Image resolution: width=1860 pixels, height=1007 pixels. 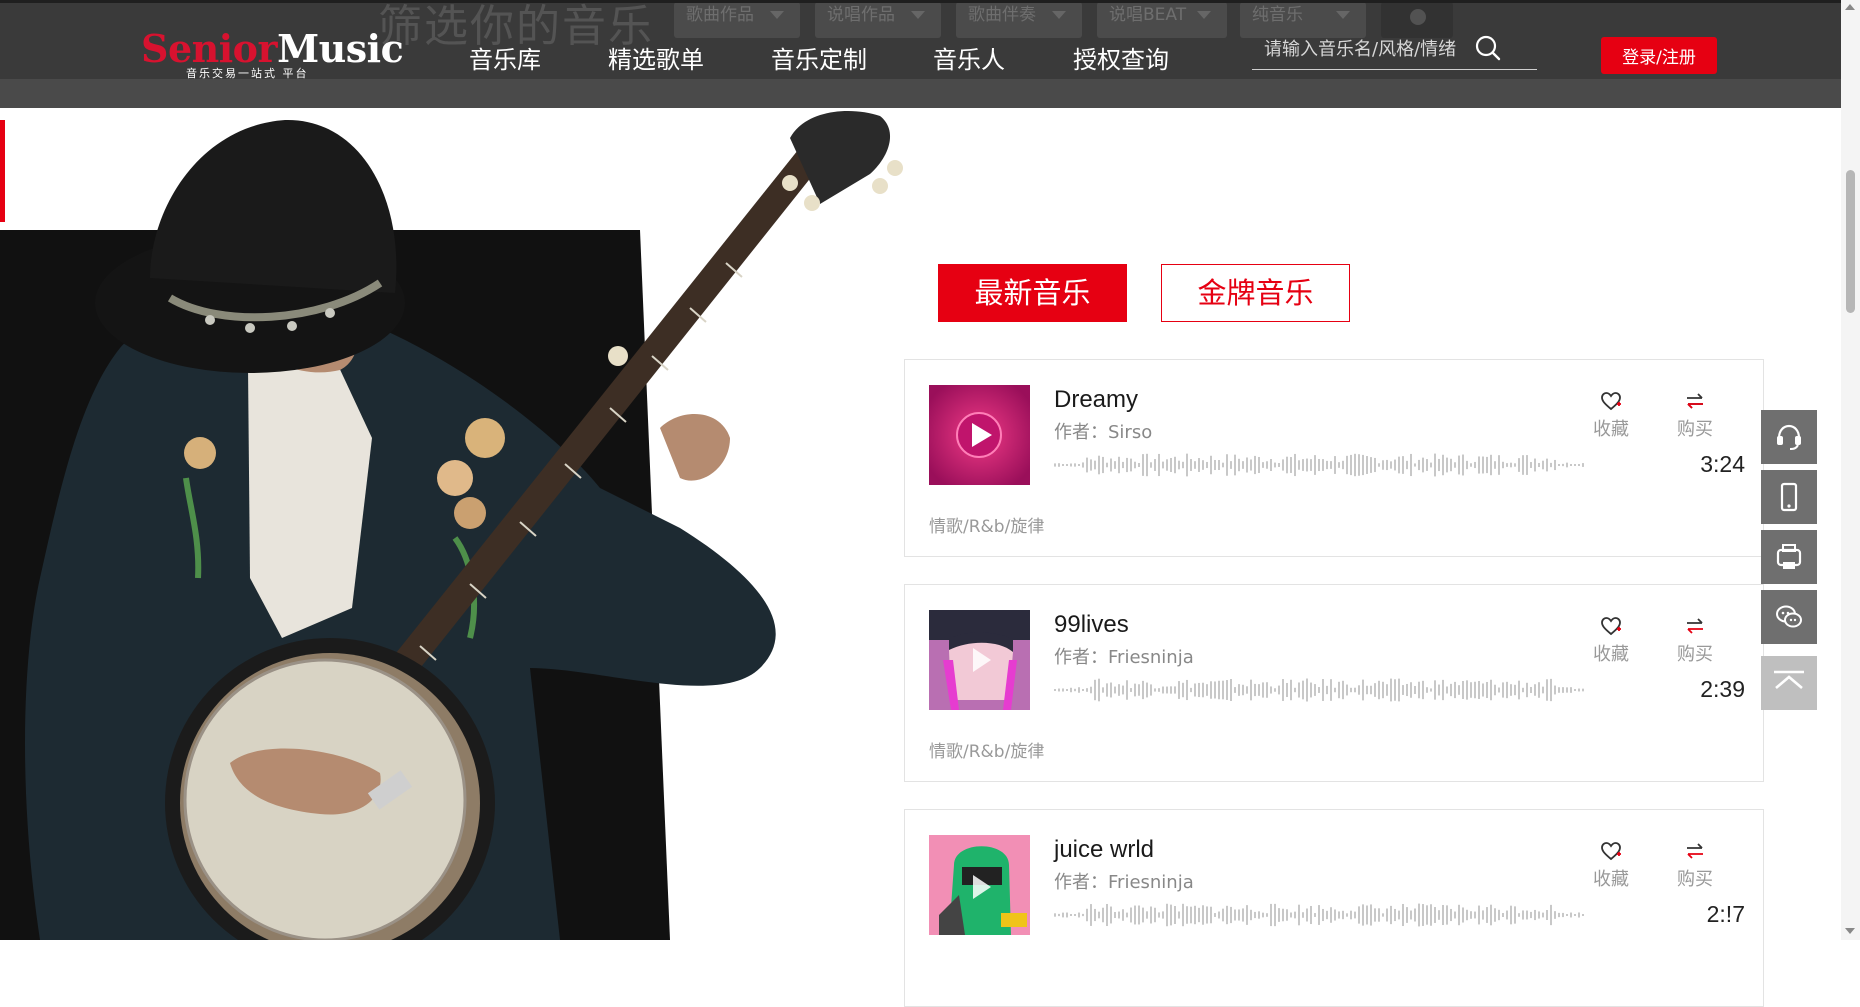 I want to click on customer-service-button, so click(x=1789, y=437).